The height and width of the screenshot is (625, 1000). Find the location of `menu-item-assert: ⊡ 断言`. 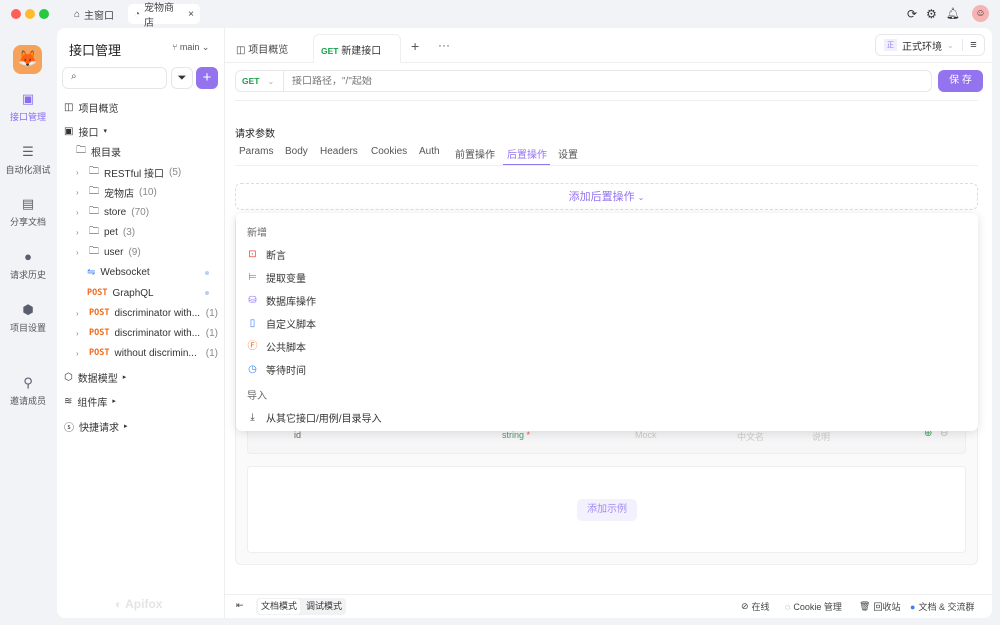

menu-item-assert: ⊡ 断言 is located at coordinates (266, 254).